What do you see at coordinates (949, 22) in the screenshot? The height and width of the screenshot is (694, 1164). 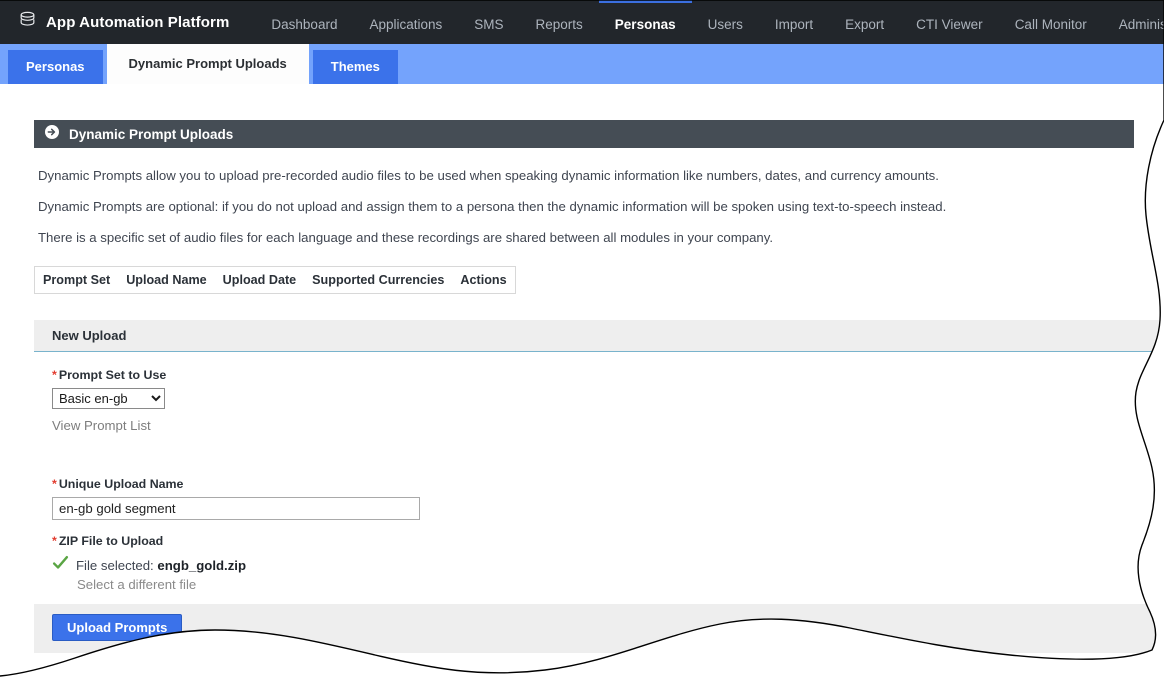 I see `nav-item-cti-viewer: CTI Viewer` at bounding box center [949, 22].